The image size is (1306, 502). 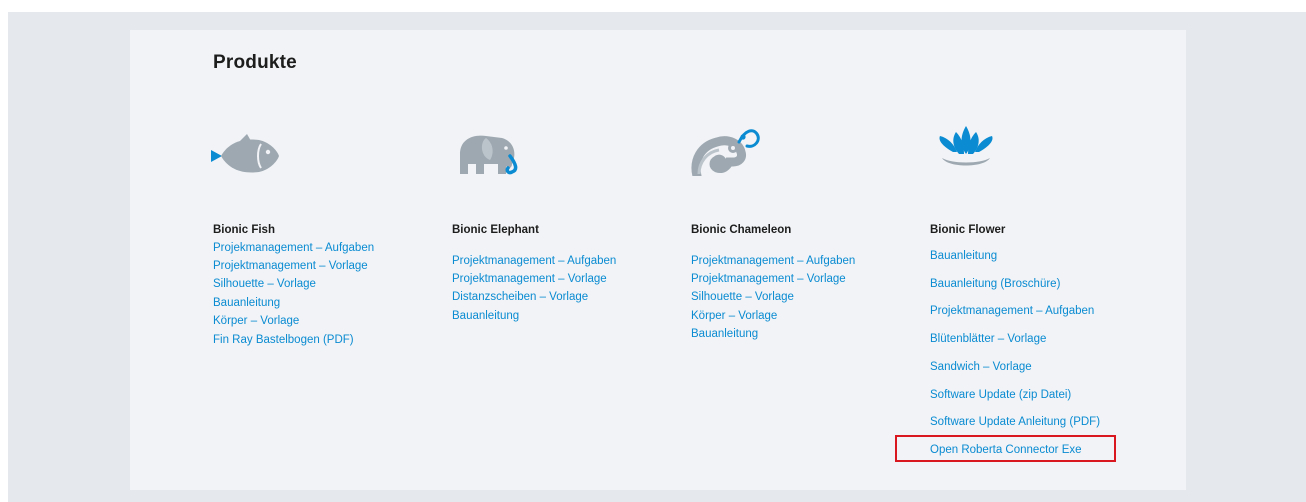 I want to click on fish-icon, so click(x=249, y=146).